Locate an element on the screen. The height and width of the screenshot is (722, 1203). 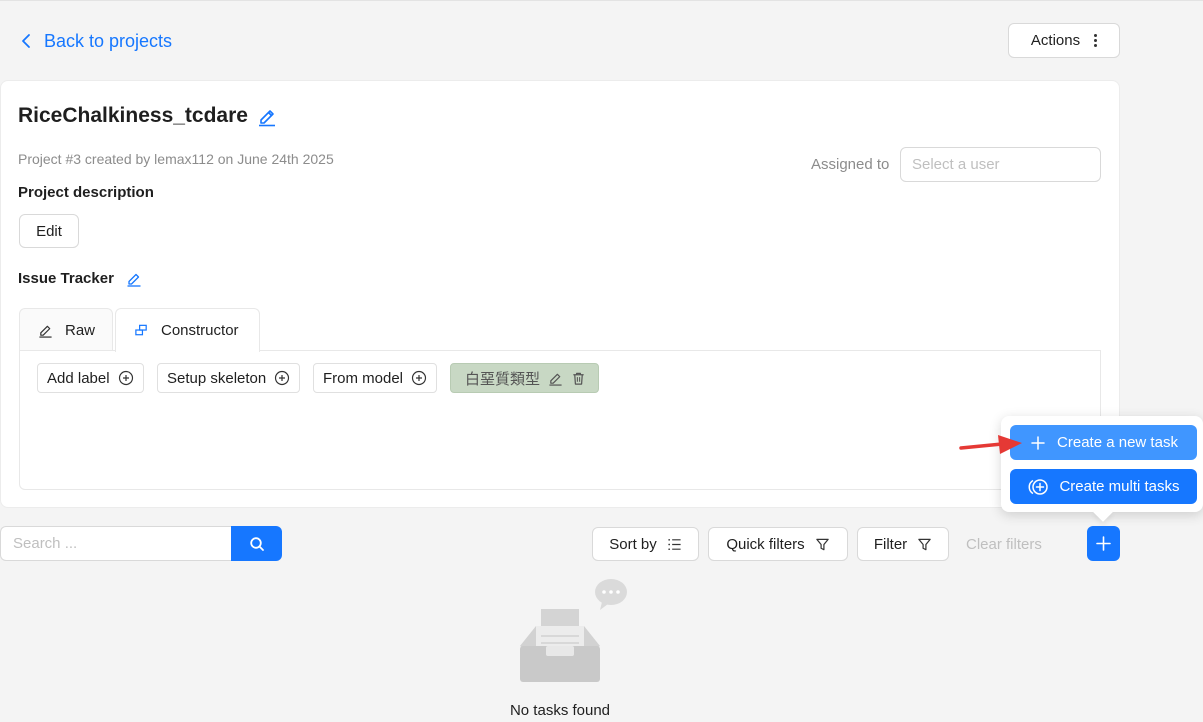
tab-raw: Raw is located at coordinates (66, 329).